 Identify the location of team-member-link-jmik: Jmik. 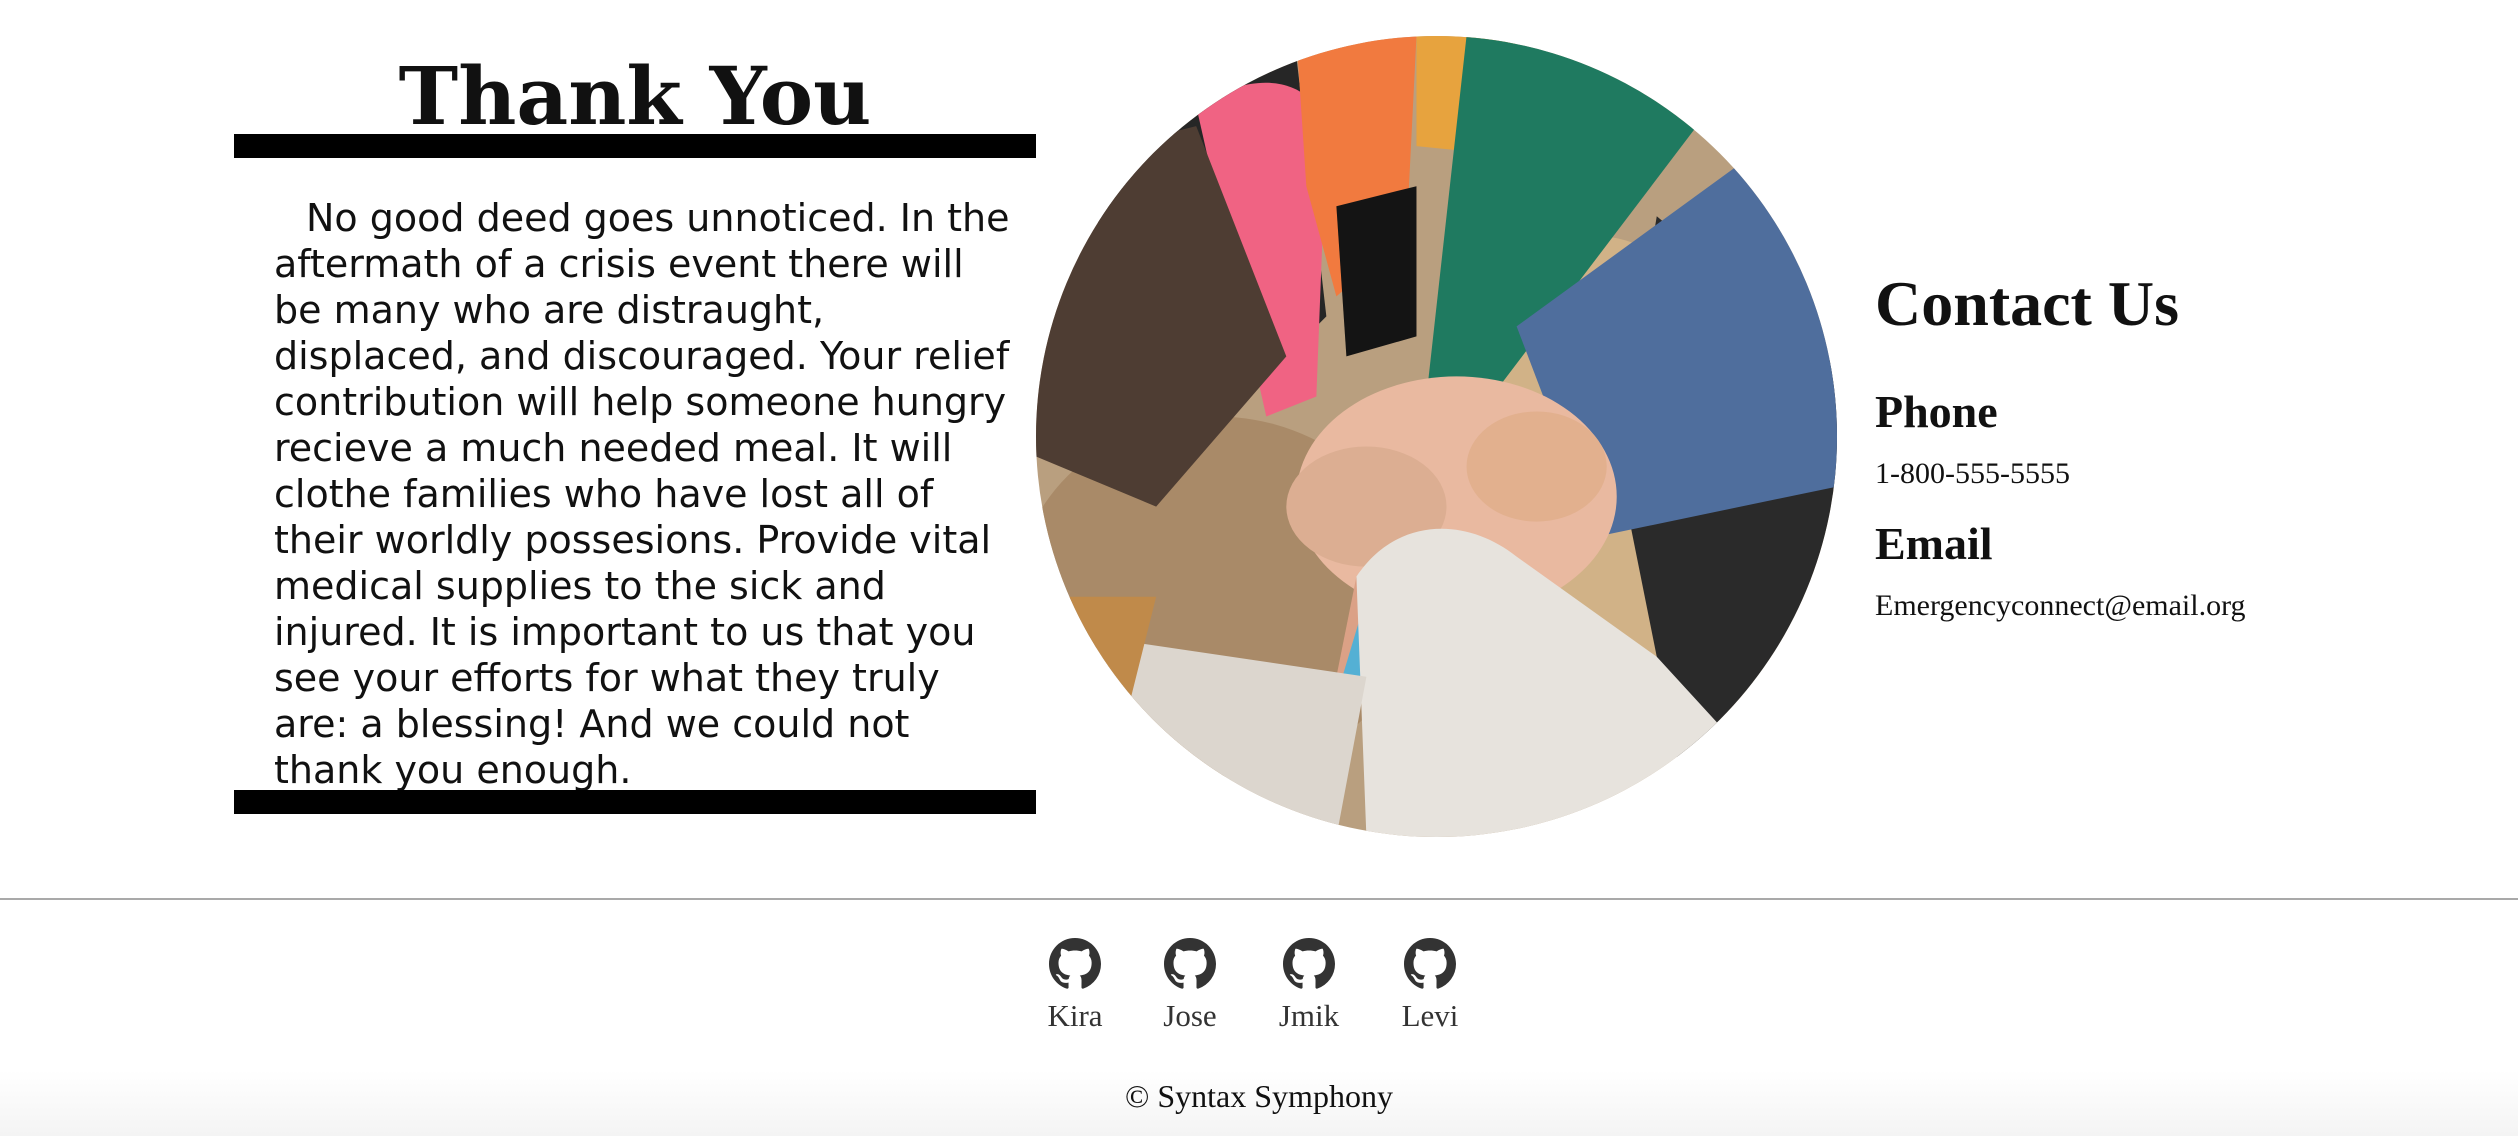
(1309, 986).